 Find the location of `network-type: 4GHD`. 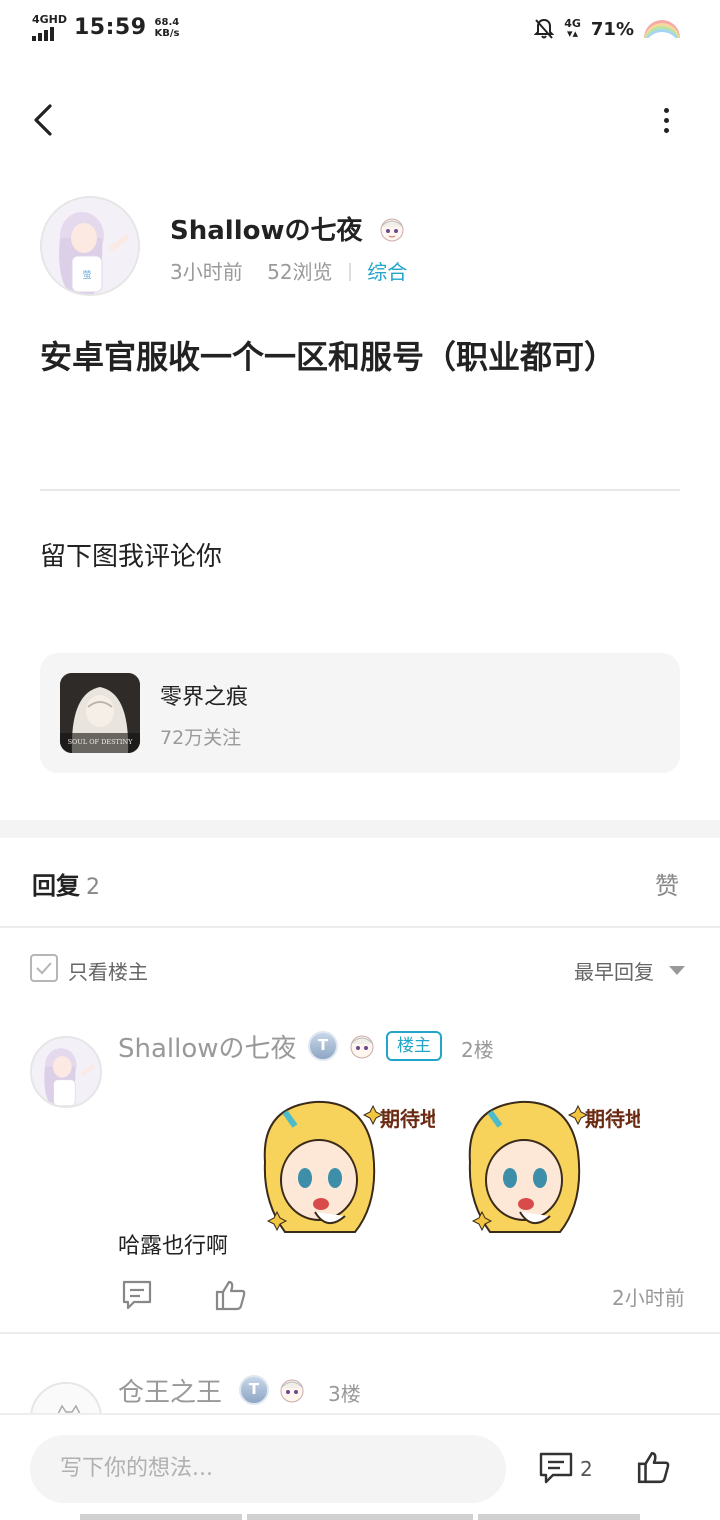

network-type: 4GHD is located at coordinates (50, 19).